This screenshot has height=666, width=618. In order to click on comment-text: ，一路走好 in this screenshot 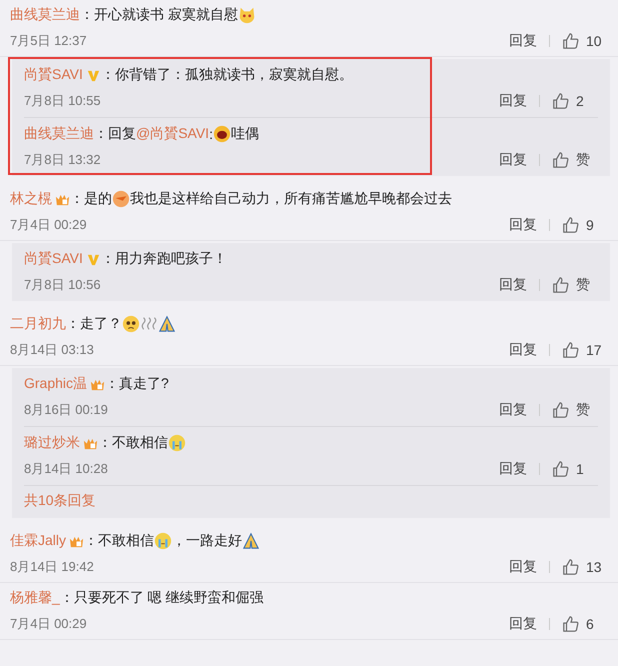, I will do `click(207, 541)`.